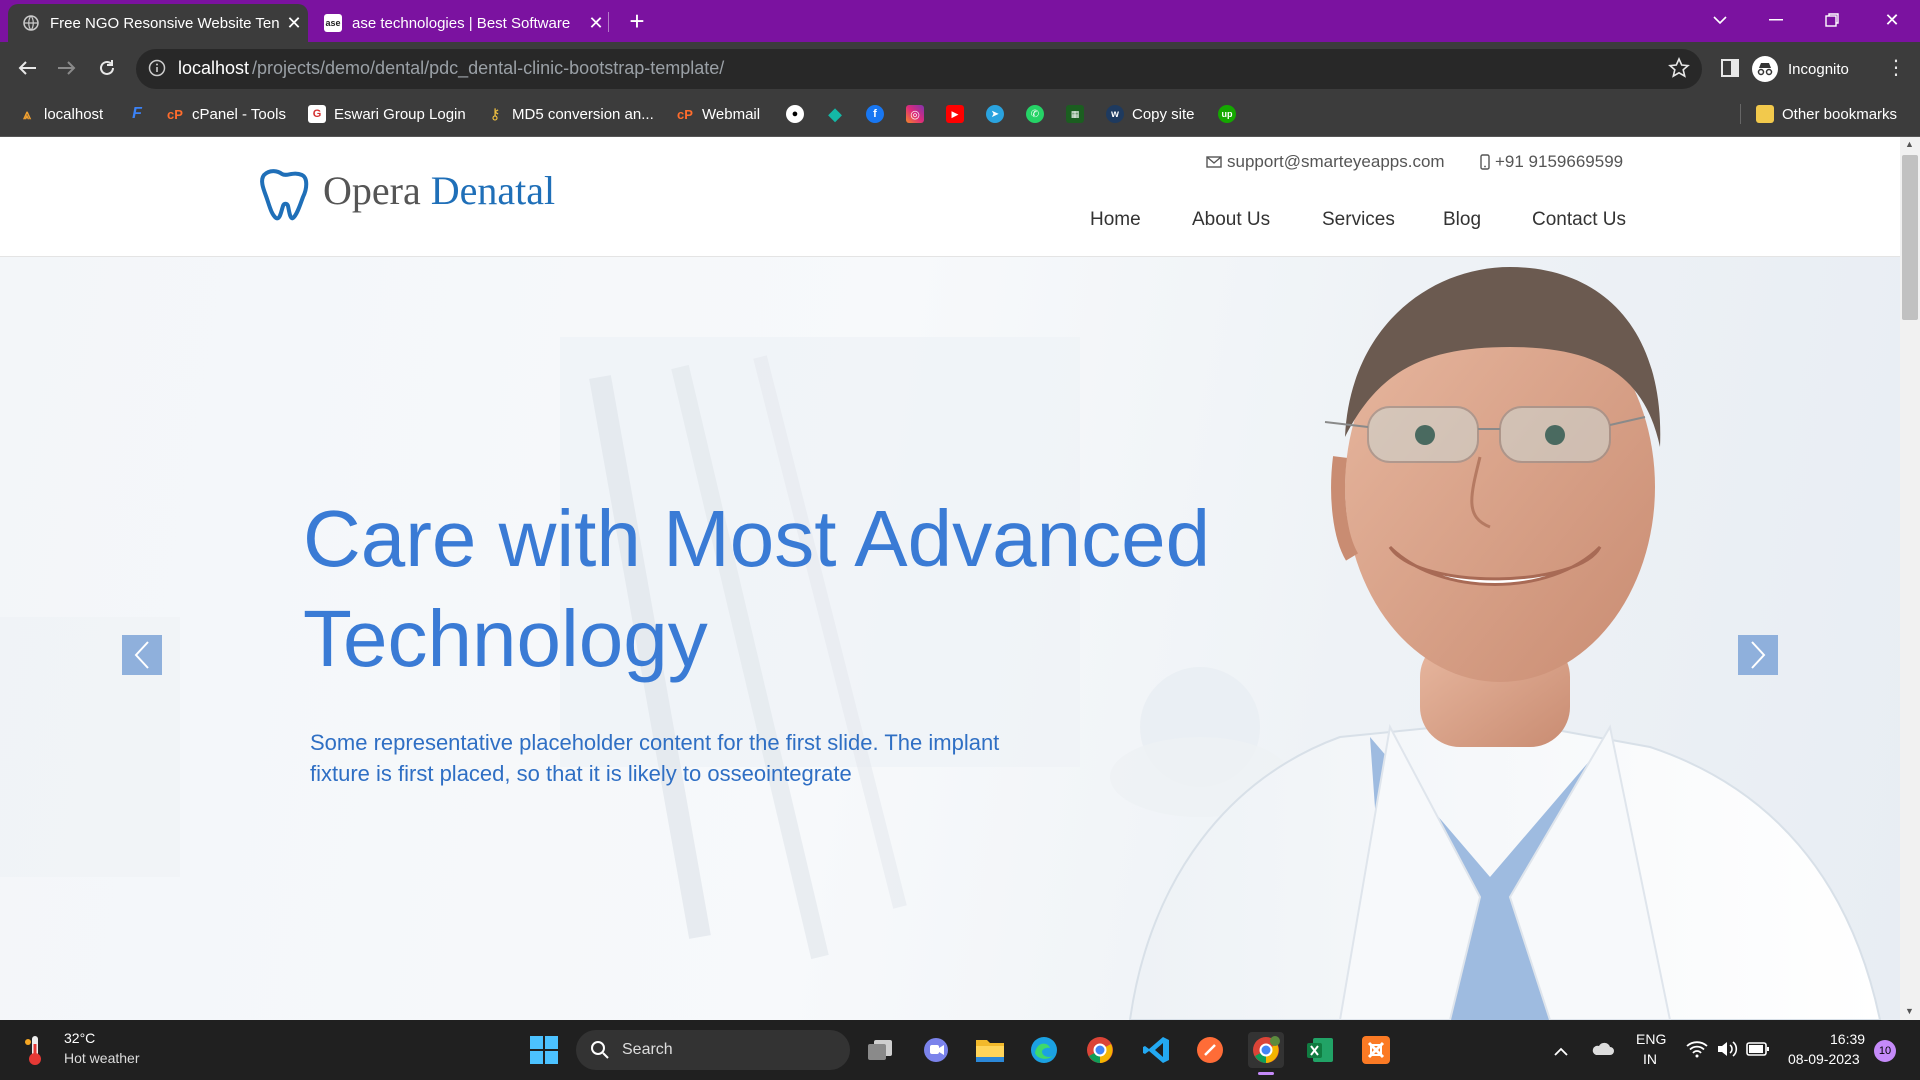 The height and width of the screenshot is (1080, 1920). Describe the element at coordinates (718, 114) in the screenshot. I see `bookmark-webmail: cP Webmail` at that location.